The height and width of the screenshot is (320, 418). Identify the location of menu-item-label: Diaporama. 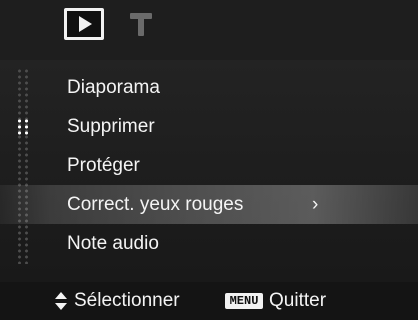
(113, 87).